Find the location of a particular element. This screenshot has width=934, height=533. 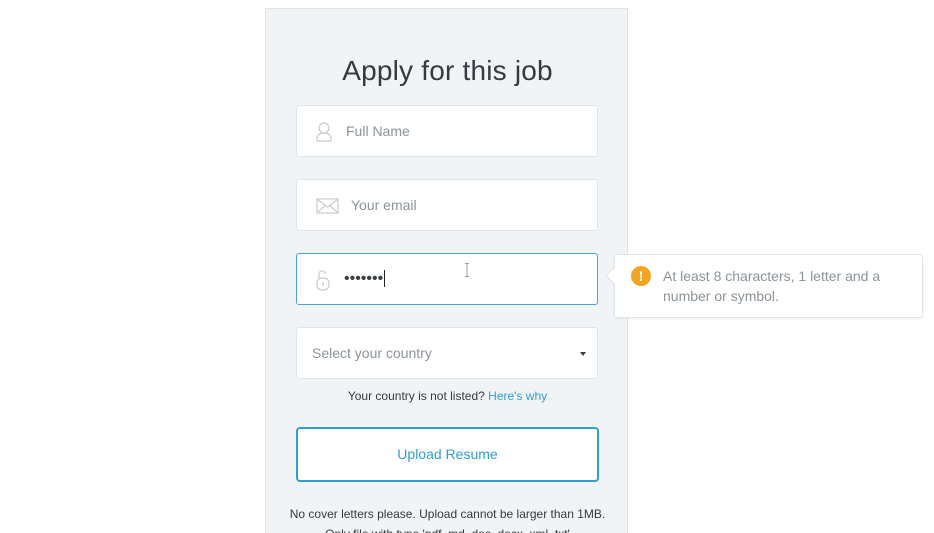

country-note-text: Your country is not listed? is located at coordinates (416, 396).